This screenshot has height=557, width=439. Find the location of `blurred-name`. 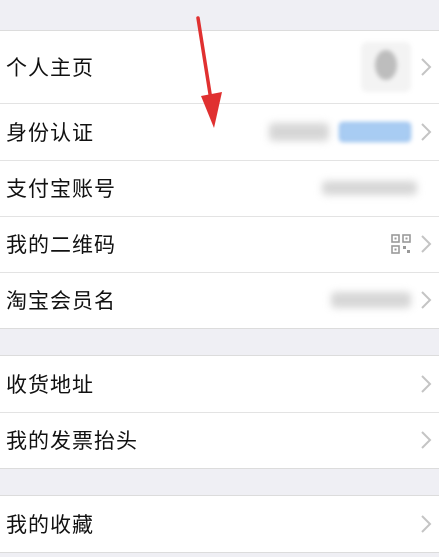

blurred-name is located at coordinates (299, 131).